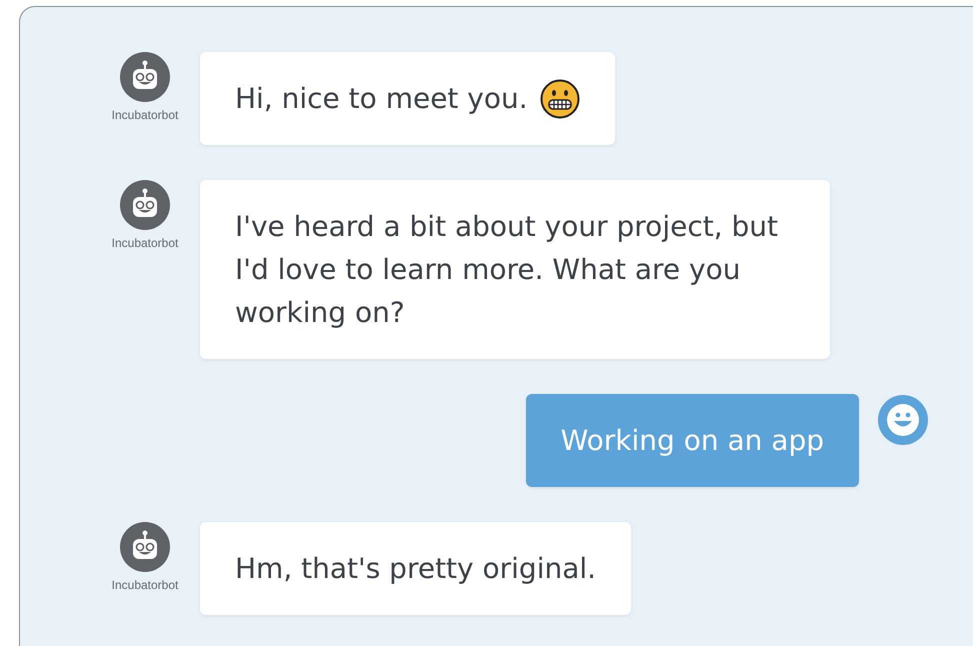 The height and width of the screenshot is (646, 973). I want to click on bot-message: Hm, that's pretty original., so click(416, 568).